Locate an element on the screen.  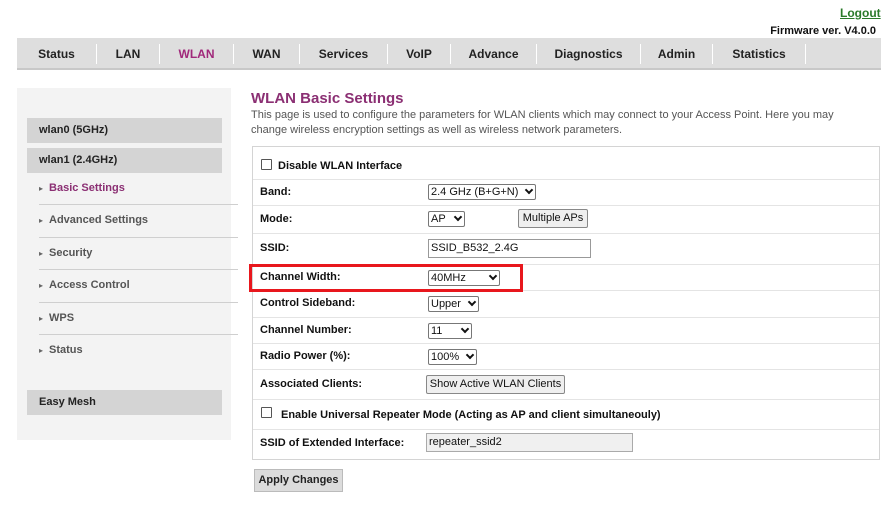
sidebar-item-label: Advanced Settings is located at coordinates (99, 220).